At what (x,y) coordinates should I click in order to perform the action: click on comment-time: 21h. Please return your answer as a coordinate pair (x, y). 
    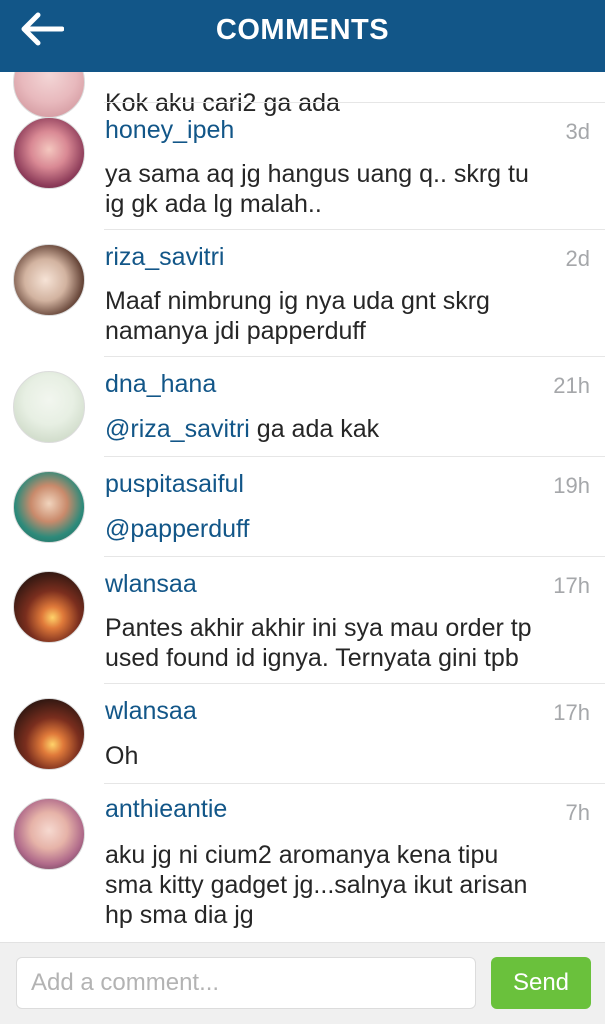
    Looking at the image, I should click on (571, 385).